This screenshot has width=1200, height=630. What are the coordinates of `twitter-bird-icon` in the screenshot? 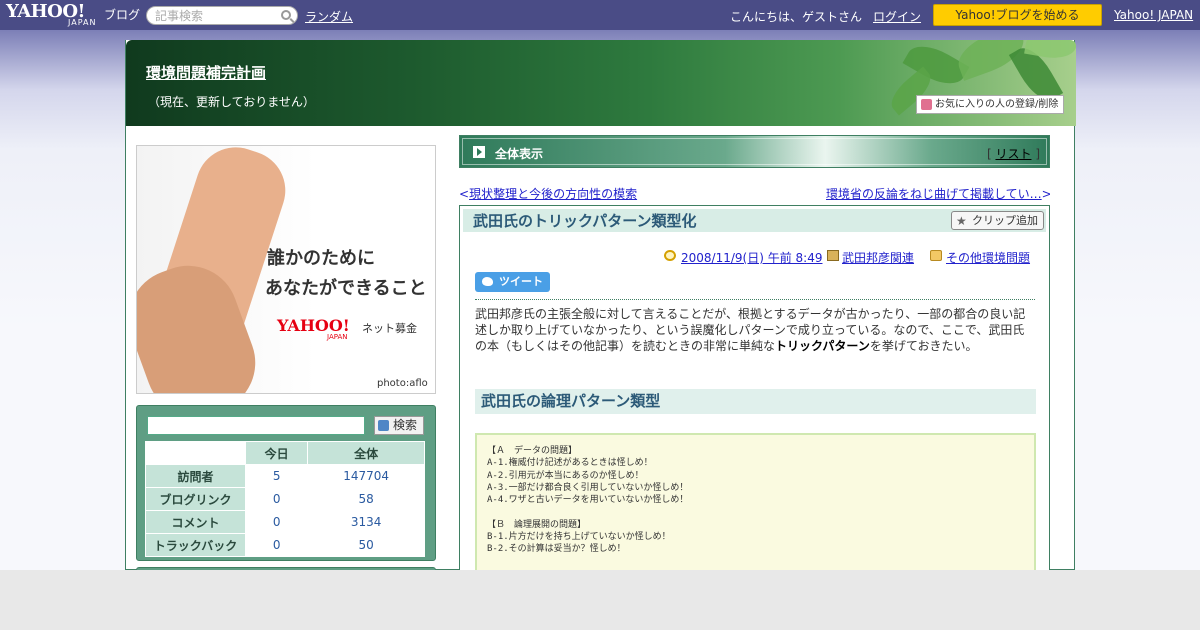 It's located at (487, 281).